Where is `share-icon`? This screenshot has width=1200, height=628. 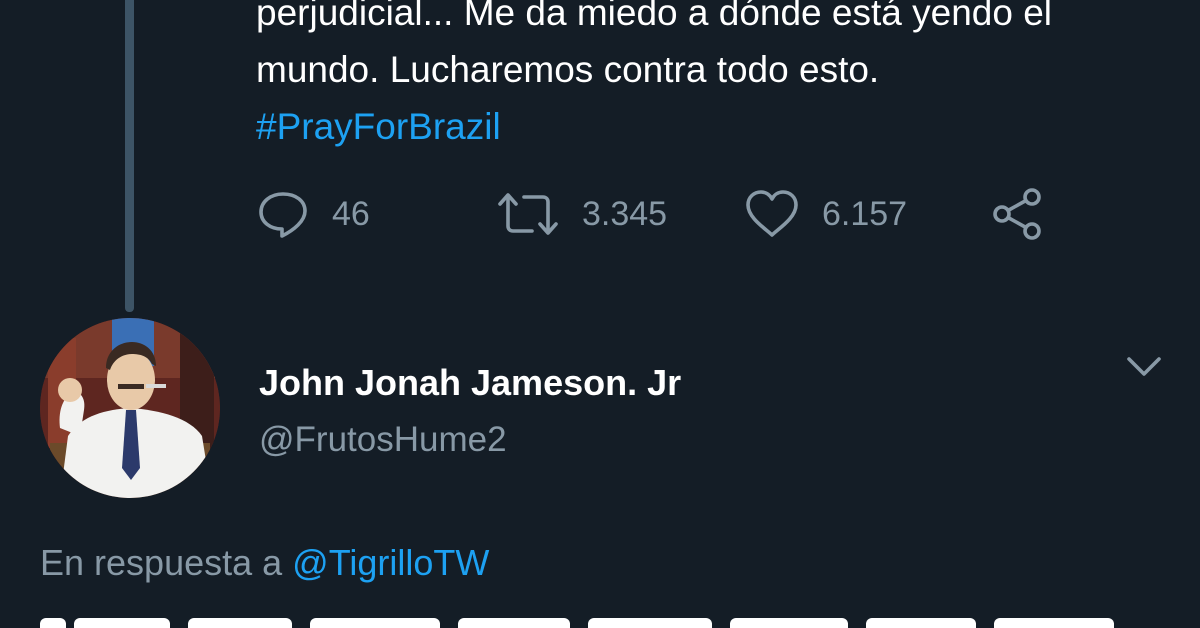 share-icon is located at coordinates (1017, 214).